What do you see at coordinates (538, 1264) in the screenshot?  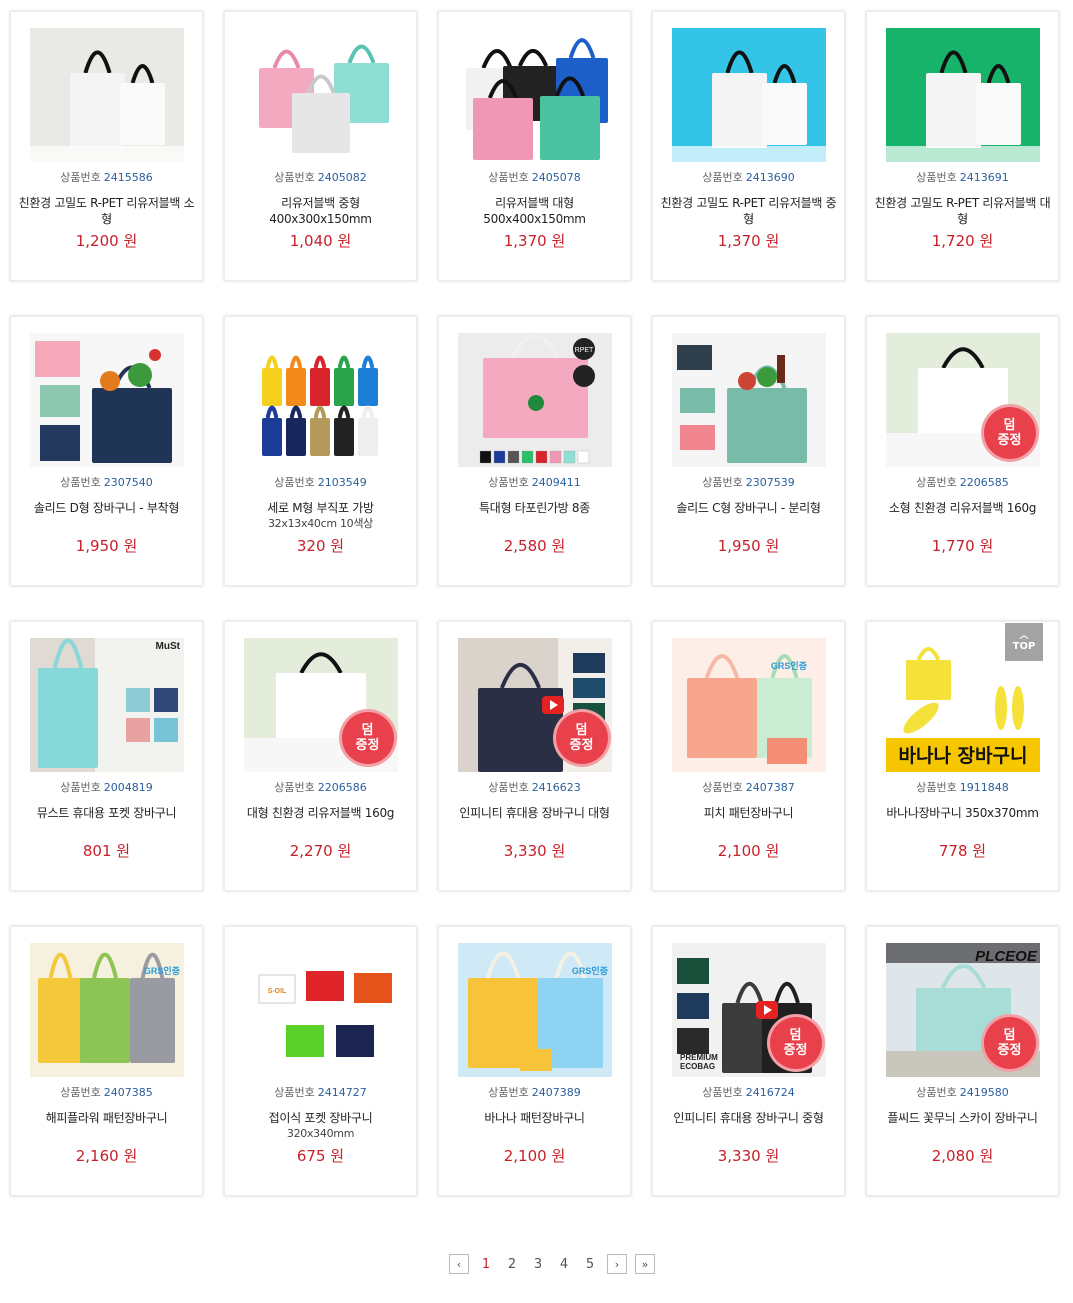 I see `page-3-link: 3` at bounding box center [538, 1264].